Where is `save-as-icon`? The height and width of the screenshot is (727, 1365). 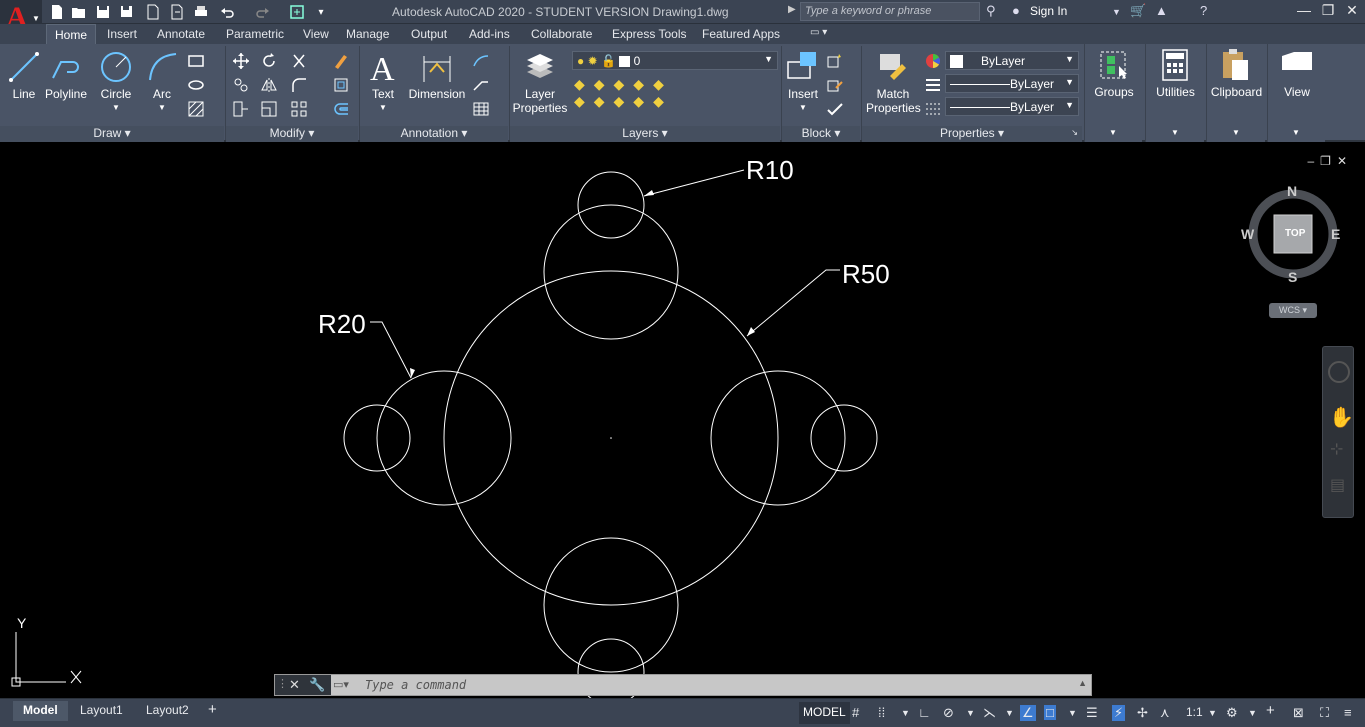
save-as-icon is located at coordinates (127, 12).